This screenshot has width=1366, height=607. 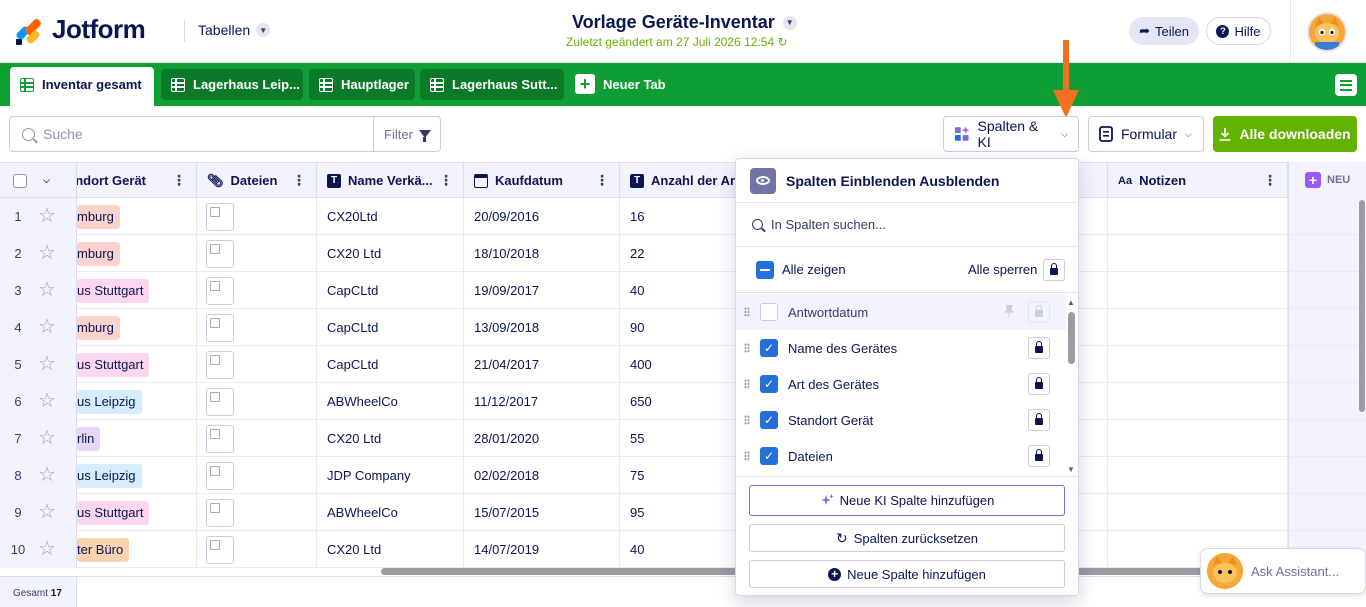 I want to click on column-header-notizen: Aa Notizen ⋮, so click(x=1198, y=180).